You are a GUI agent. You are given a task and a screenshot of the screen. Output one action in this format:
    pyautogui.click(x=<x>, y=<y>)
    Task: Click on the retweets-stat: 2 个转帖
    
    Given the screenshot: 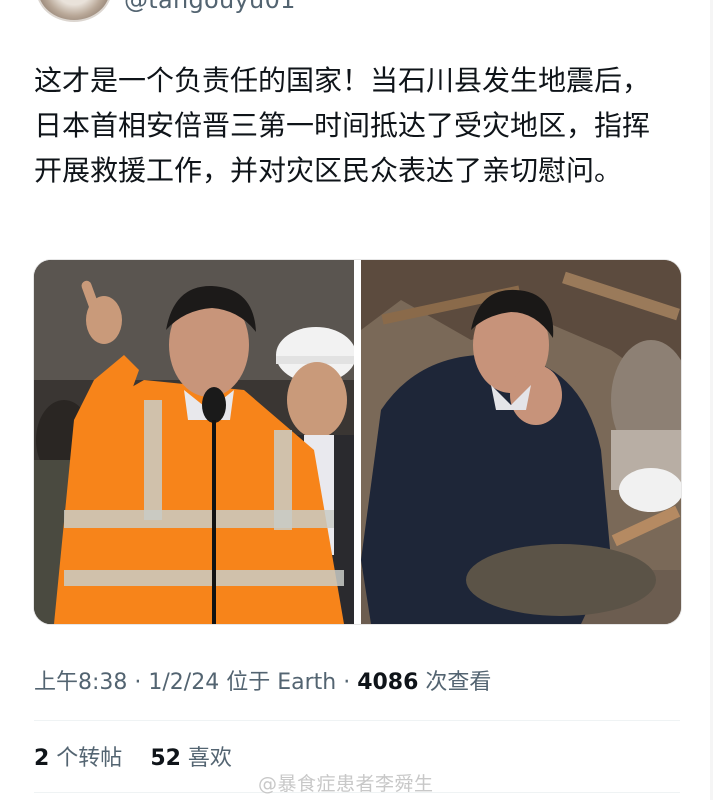 What is the action you would take?
    pyautogui.click(x=78, y=758)
    